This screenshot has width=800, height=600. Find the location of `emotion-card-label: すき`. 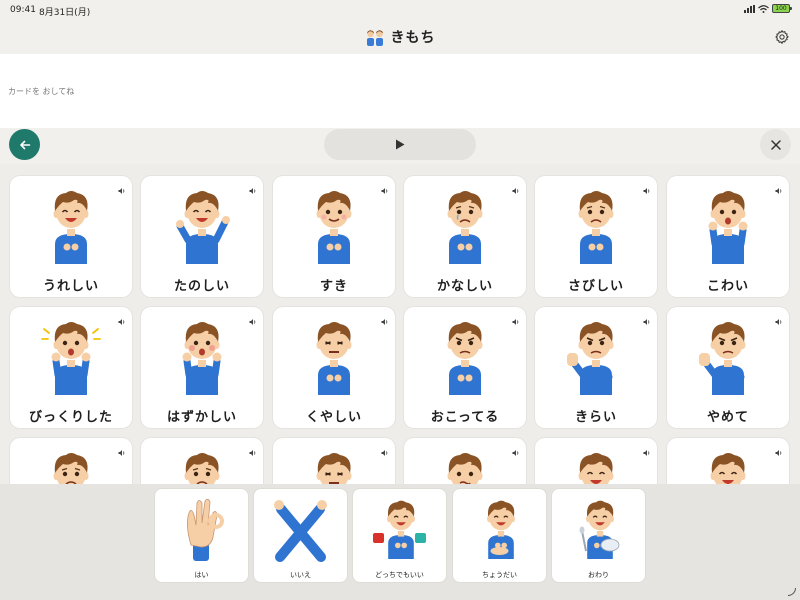

emotion-card-label: すき is located at coordinates (333, 286).